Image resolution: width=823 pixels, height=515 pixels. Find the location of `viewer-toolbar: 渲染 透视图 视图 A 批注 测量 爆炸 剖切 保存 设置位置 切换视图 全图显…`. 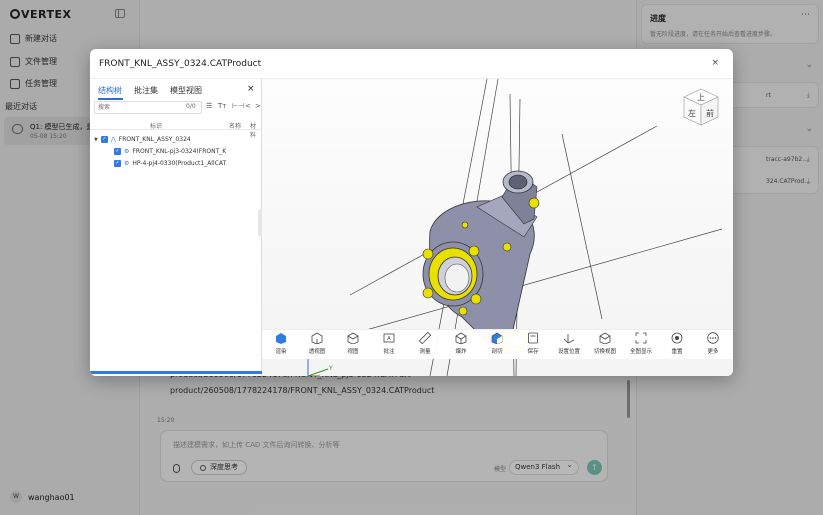

viewer-toolbar: 渲染 透视图 视图 A 批注 测量 爆炸 剖切 保存 设置位置 切换视图 全图显… is located at coordinates (497, 344).